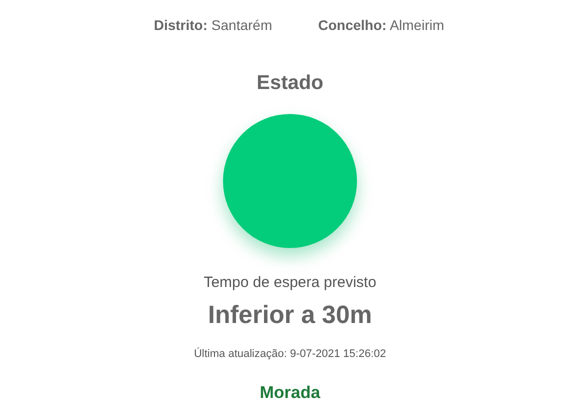  I want to click on location-info: Distrito: Santarém, so click(213, 25).